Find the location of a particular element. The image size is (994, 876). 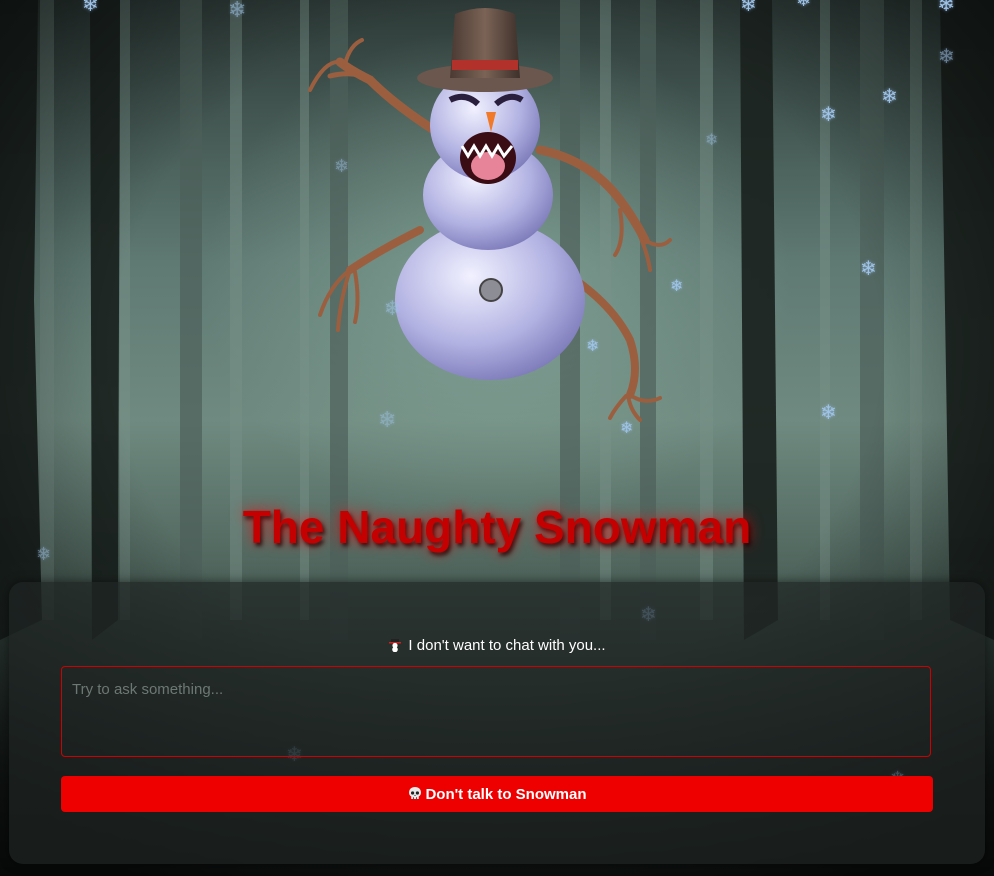

send-button-label: Don't talk to Snowman is located at coordinates (506, 794).